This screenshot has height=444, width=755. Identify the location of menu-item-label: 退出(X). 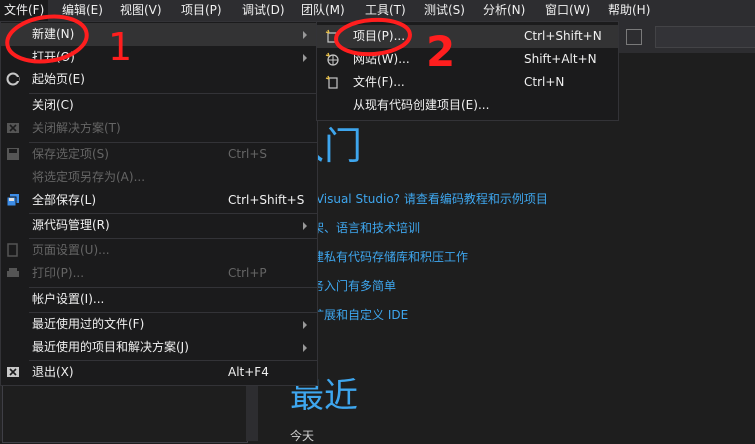
(53, 372).